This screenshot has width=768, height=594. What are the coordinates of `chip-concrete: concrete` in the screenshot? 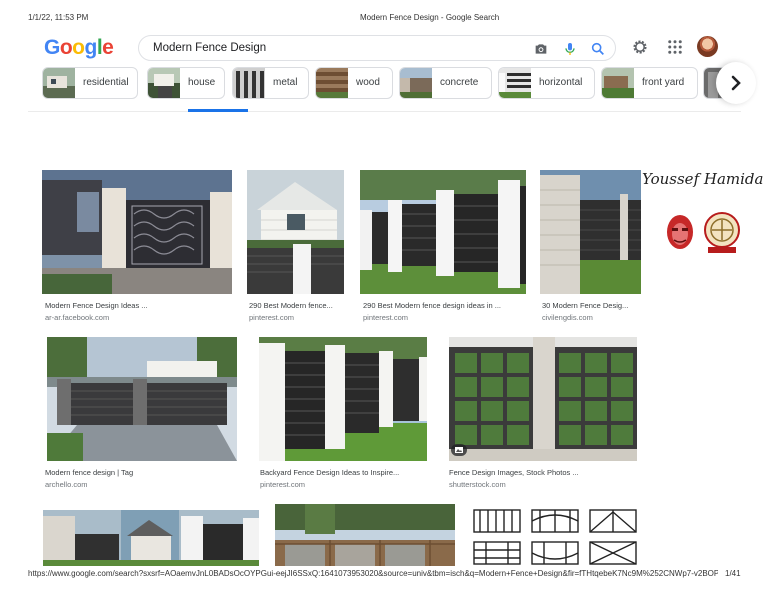 It's located at (445, 83).